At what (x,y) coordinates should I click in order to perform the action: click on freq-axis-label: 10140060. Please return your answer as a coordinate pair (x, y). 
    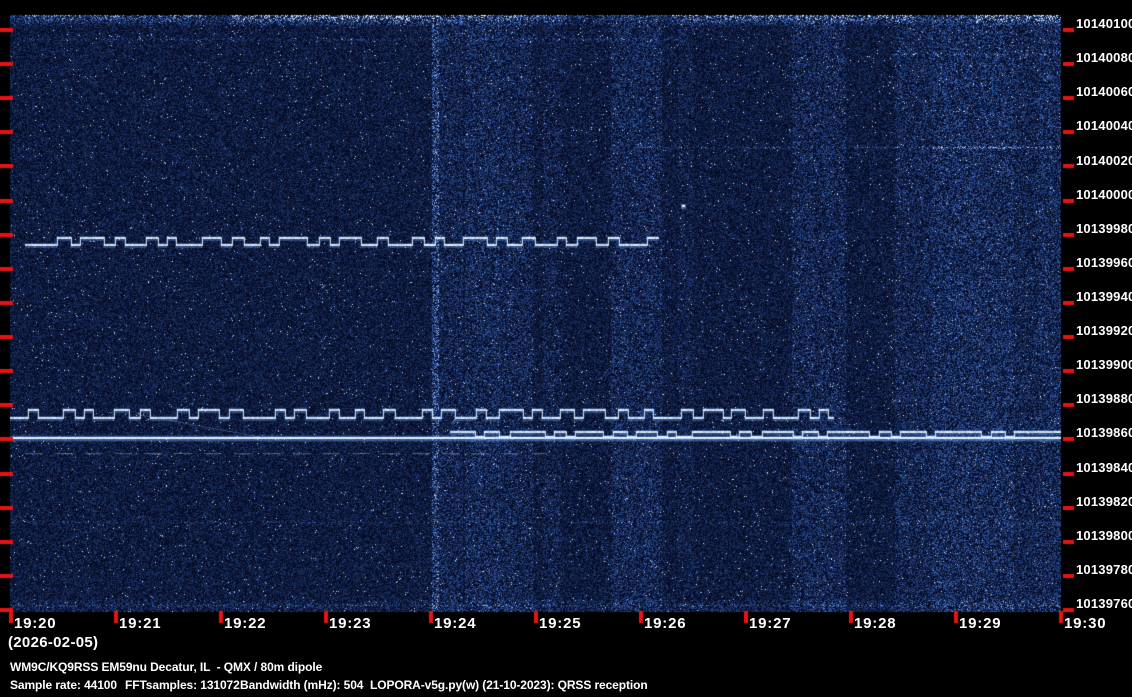
    Looking at the image, I should click on (1104, 91).